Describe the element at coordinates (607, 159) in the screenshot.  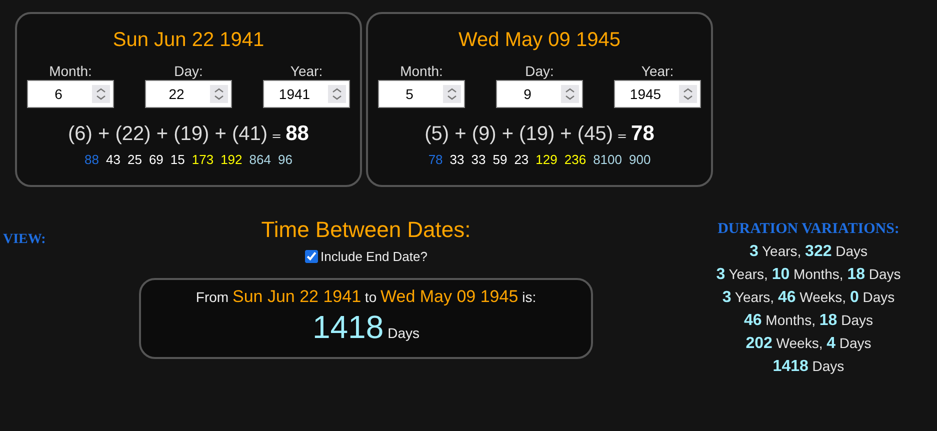
I see `number-value: 8100` at that location.